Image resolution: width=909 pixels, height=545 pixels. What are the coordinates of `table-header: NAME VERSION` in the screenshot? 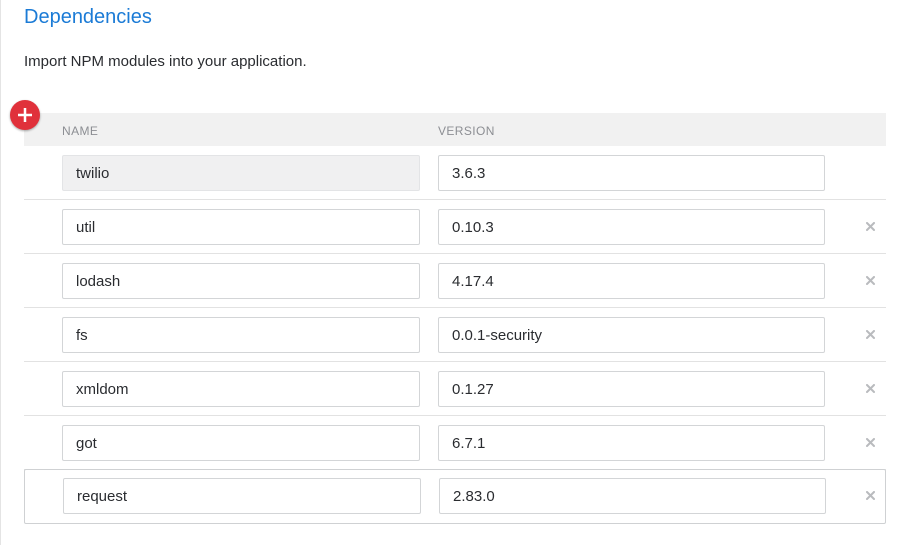 It's located at (455, 129).